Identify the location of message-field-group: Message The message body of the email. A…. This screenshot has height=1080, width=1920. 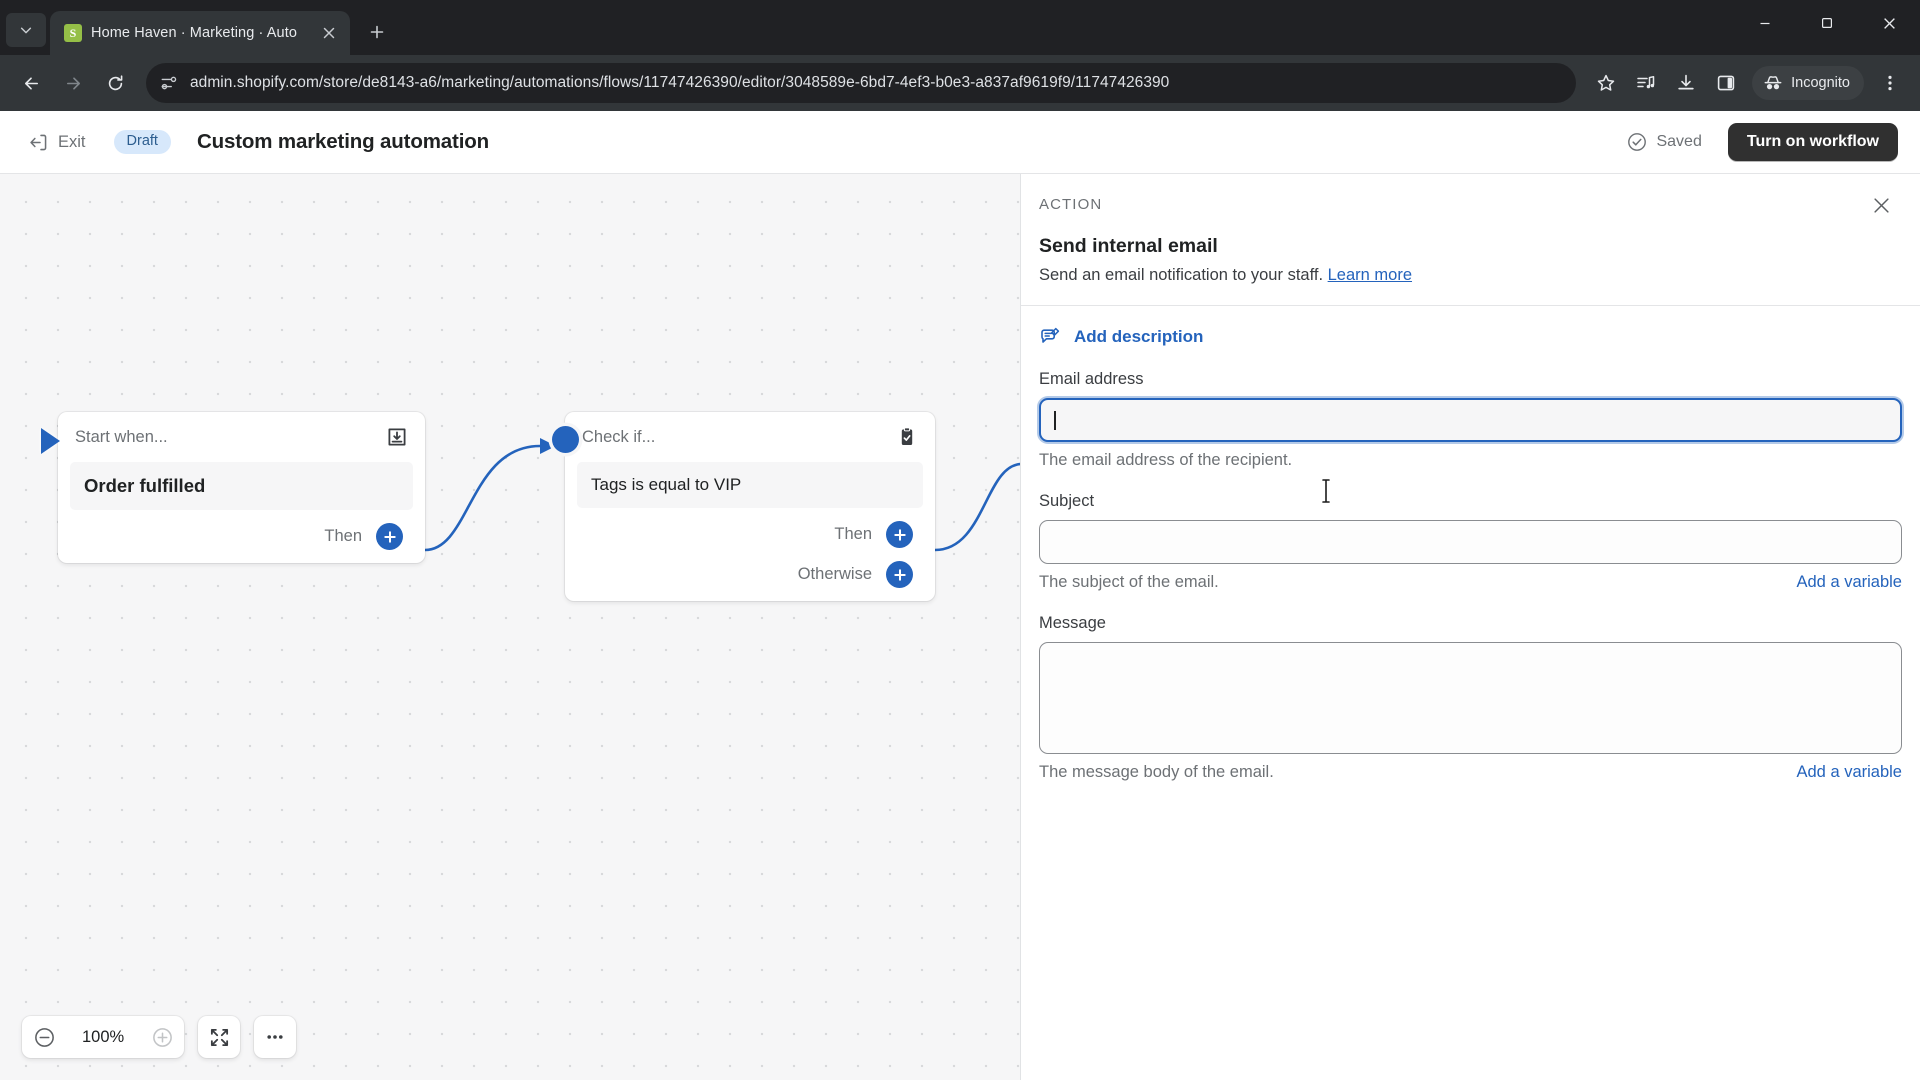
(1470, 698).